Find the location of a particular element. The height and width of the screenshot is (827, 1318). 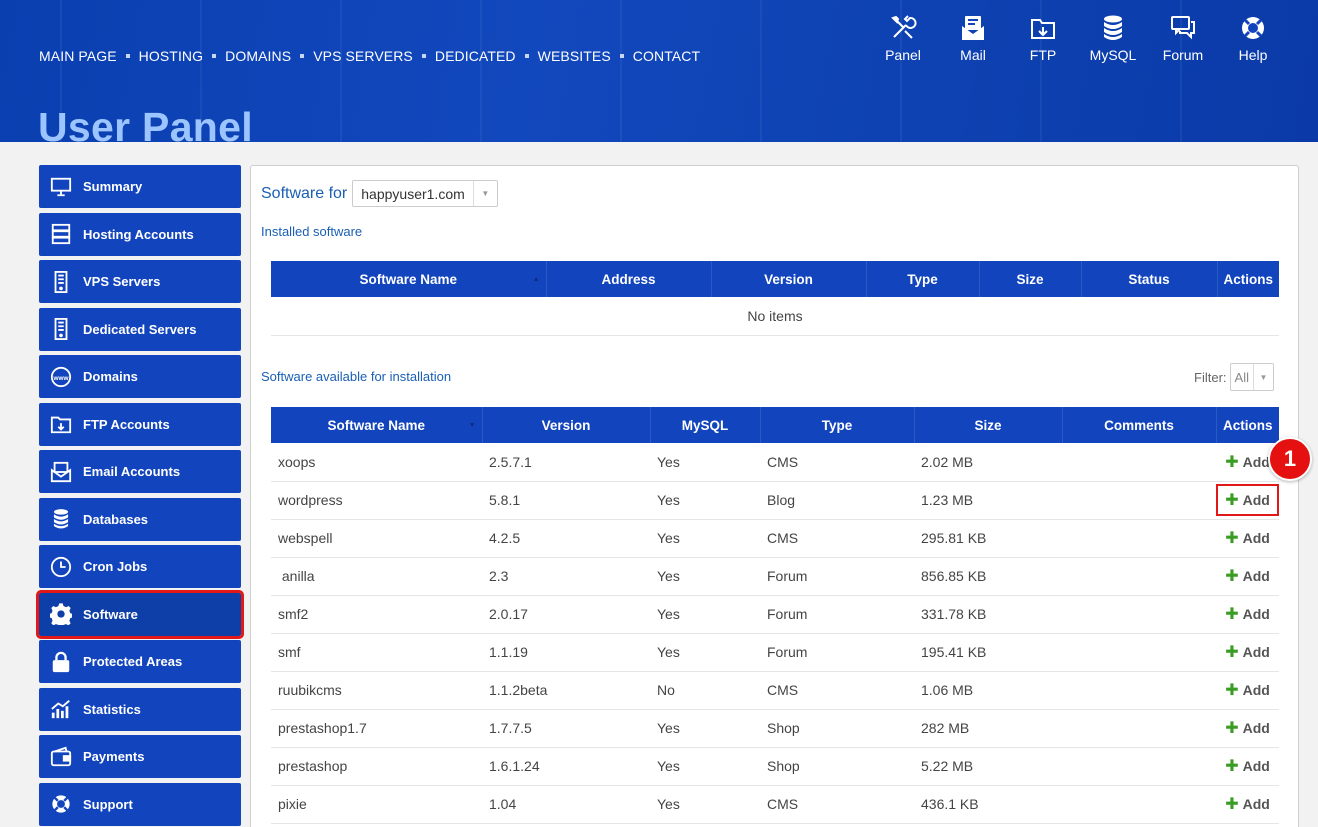

cell-type: CMS is located at coordinates (837, 690).